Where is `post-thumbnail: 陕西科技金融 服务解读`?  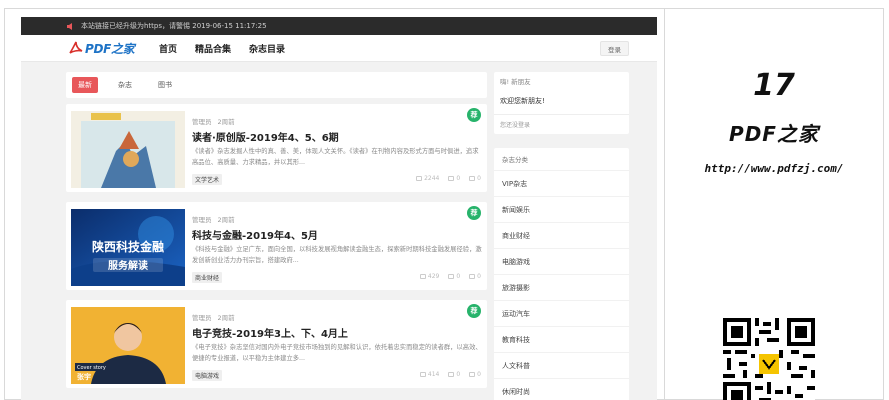 post-thumbnail: 陕西科技金融 服务解读 is located at coordinates (128, 247).